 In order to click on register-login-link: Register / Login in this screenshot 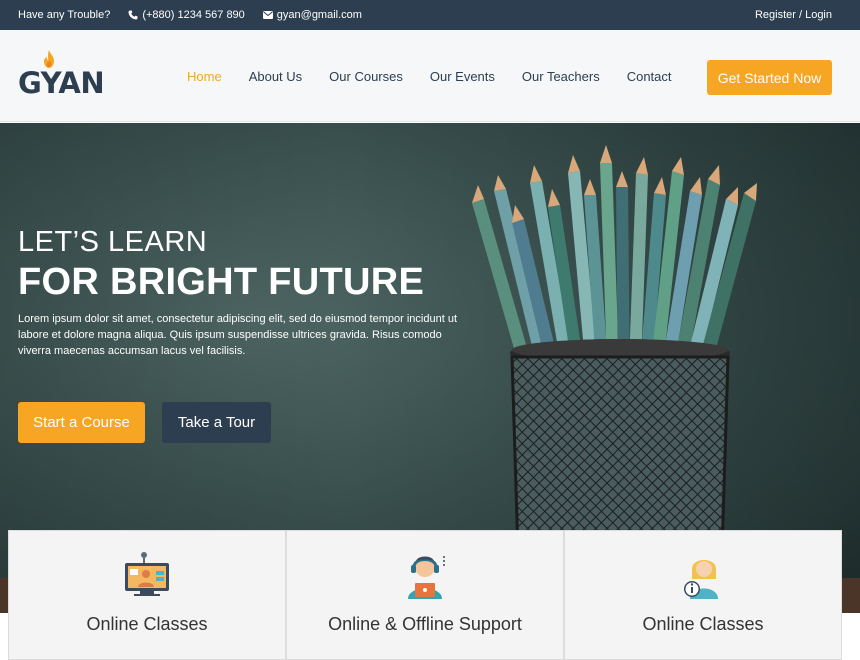, I will do `click(793, 15)`.